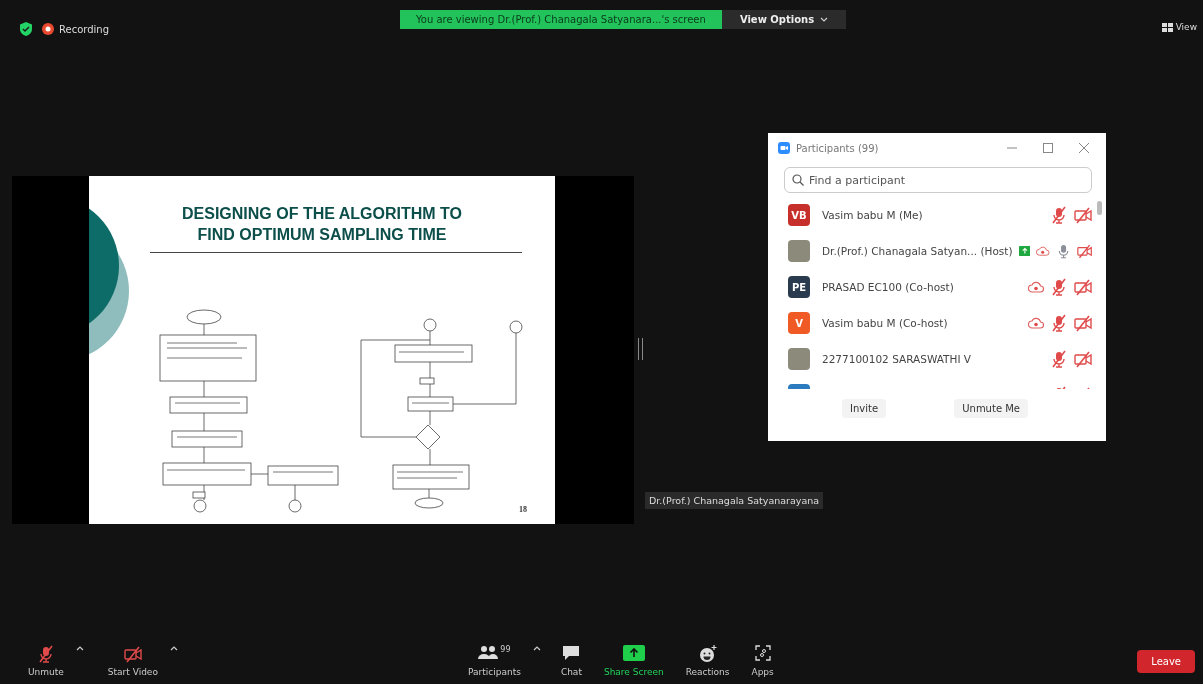  Describe the element at coordinates (784, 19) in the screenshot. I see `view-options-button: View Options` at that location.